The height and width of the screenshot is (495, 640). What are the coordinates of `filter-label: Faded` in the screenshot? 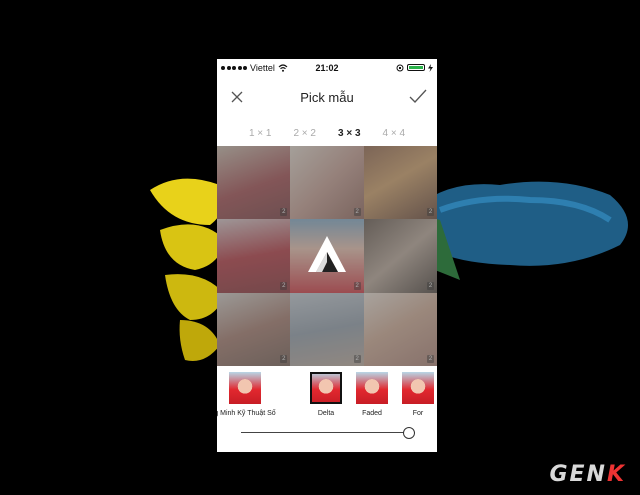 It's located at (372, 413).